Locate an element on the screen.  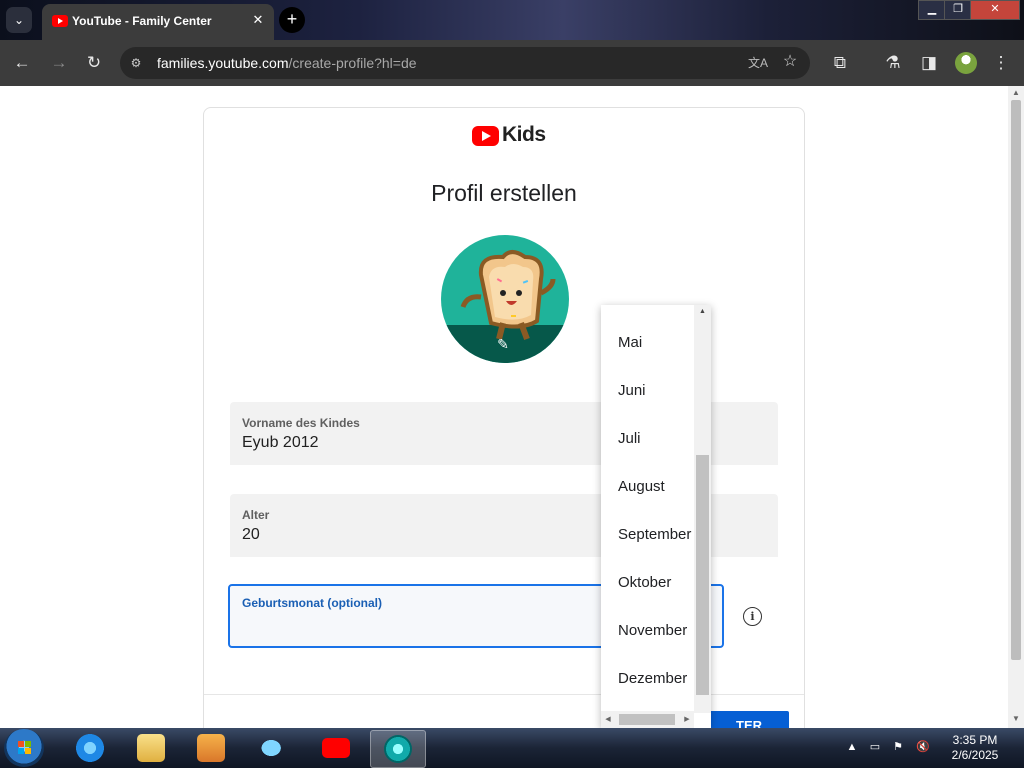
tab-search-button: ⌄ is located at coordinates (19, 20).